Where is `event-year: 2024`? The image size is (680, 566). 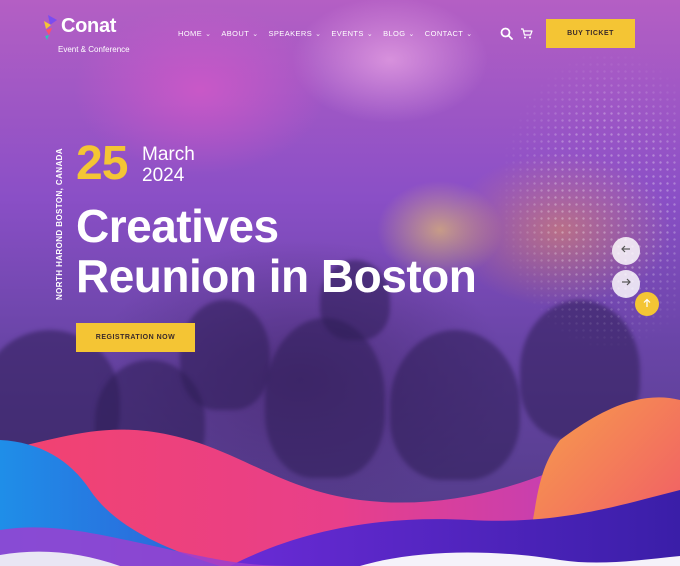 event-year: 2024 is located at coordinates (163, 175).